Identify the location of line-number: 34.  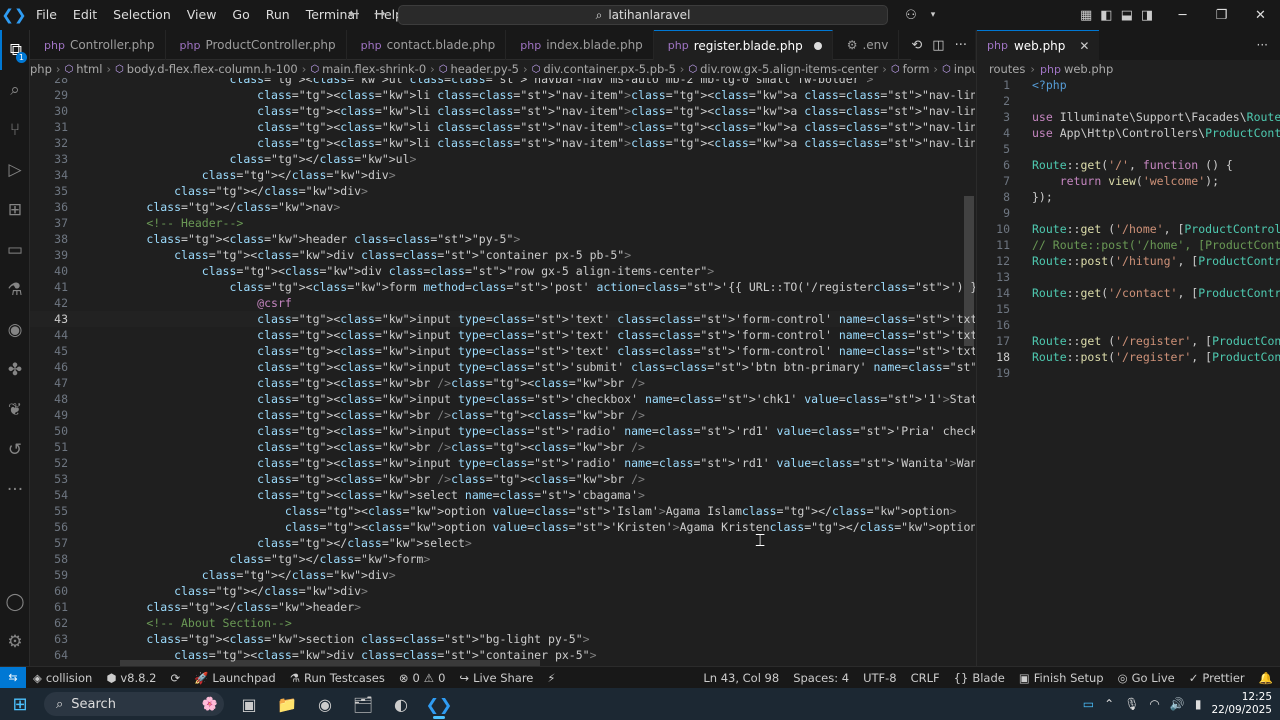
(49, 175).